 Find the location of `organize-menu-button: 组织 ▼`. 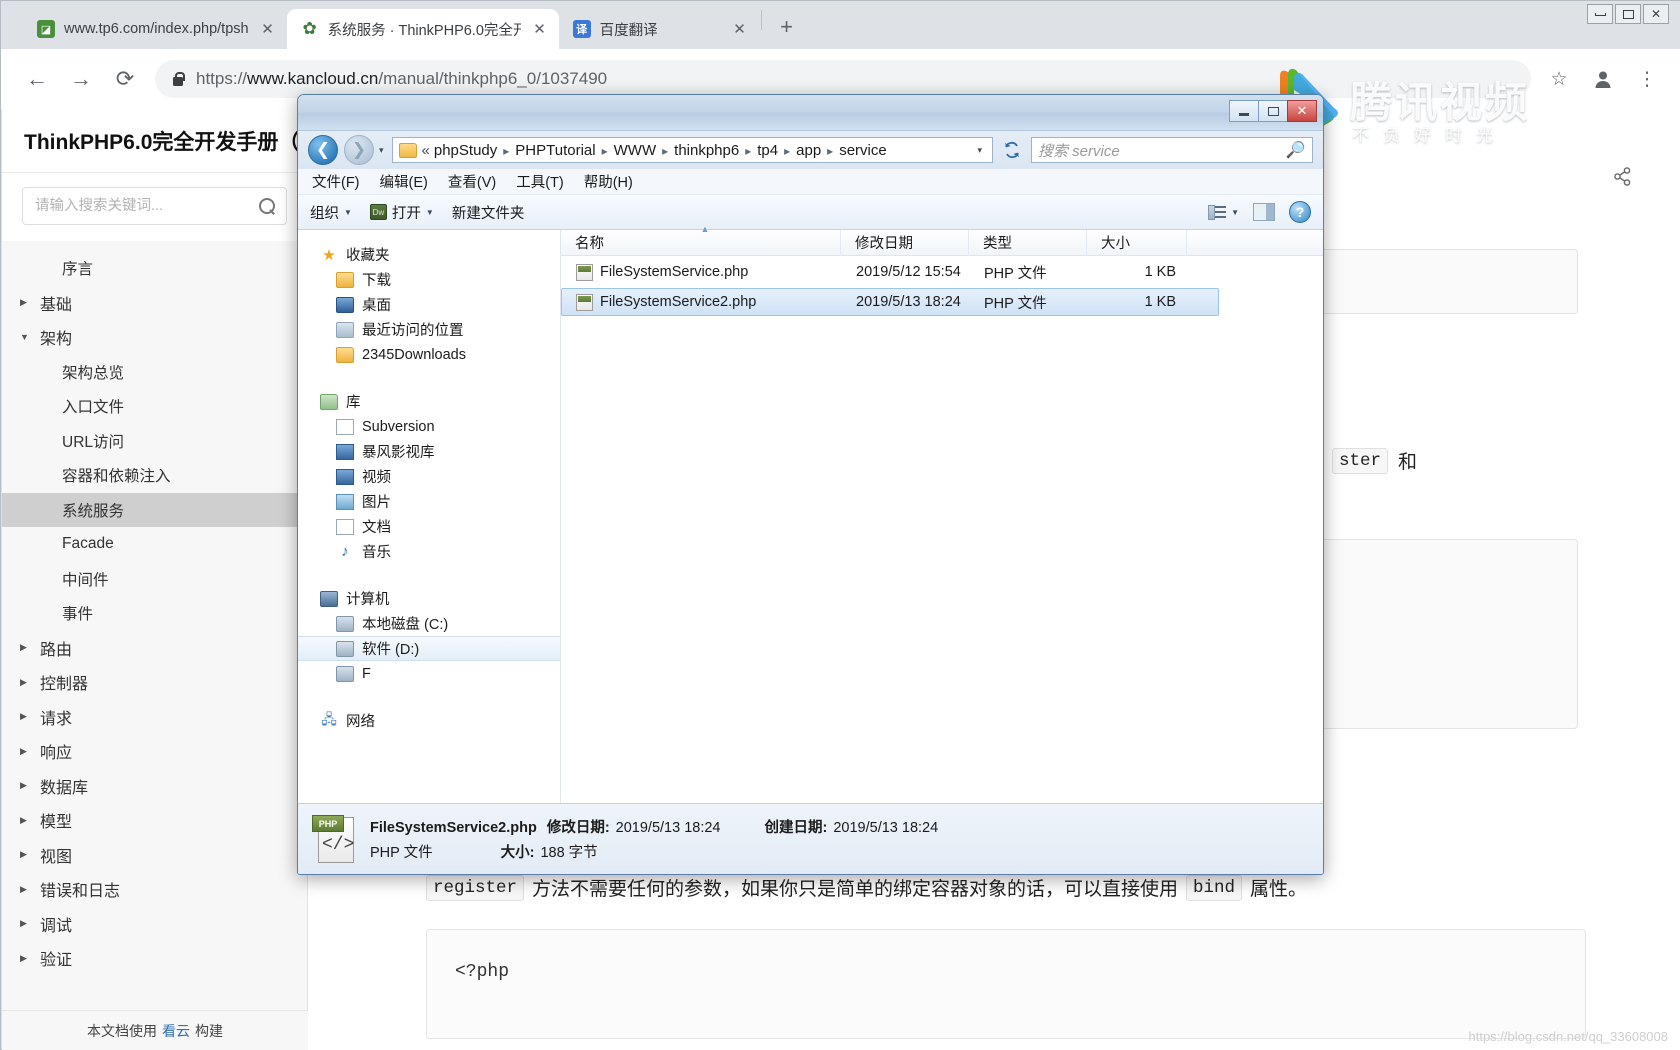

organize-menu-button: 组织 ▼ is located at coordinates (331, 212).